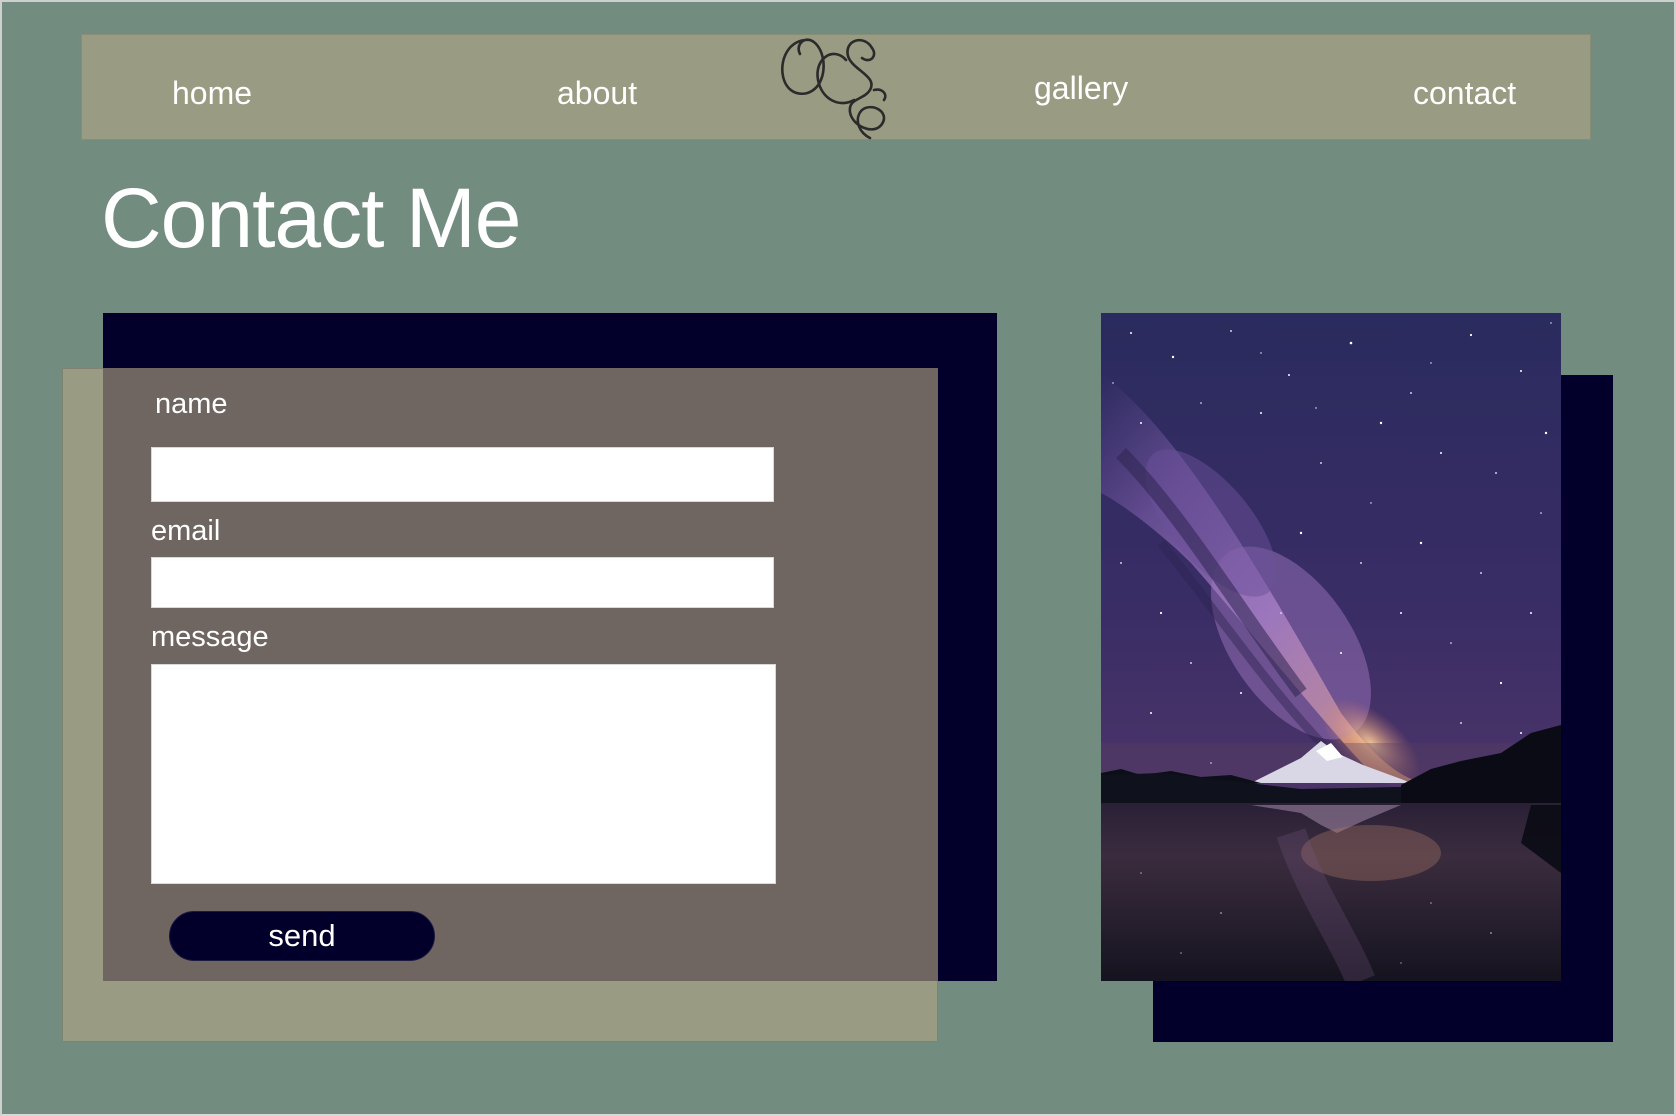  I want to click on nav-link-home: home, so click(212, 93).